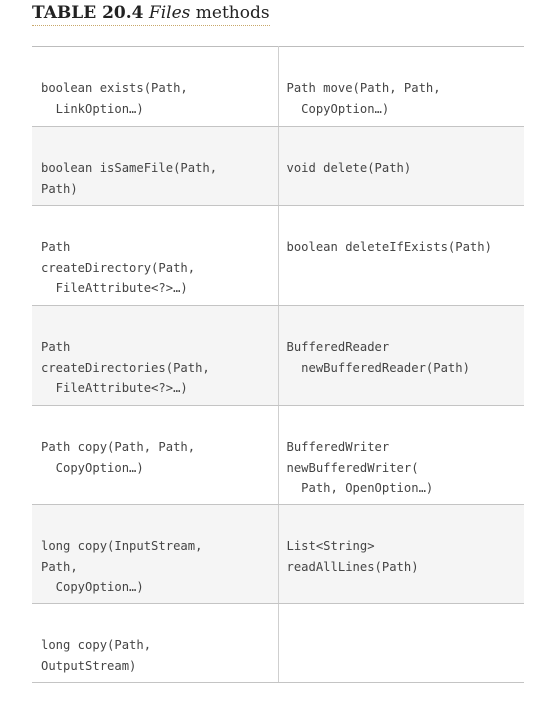  I want to click on table-title-suffix: methods, so click(232, 13).